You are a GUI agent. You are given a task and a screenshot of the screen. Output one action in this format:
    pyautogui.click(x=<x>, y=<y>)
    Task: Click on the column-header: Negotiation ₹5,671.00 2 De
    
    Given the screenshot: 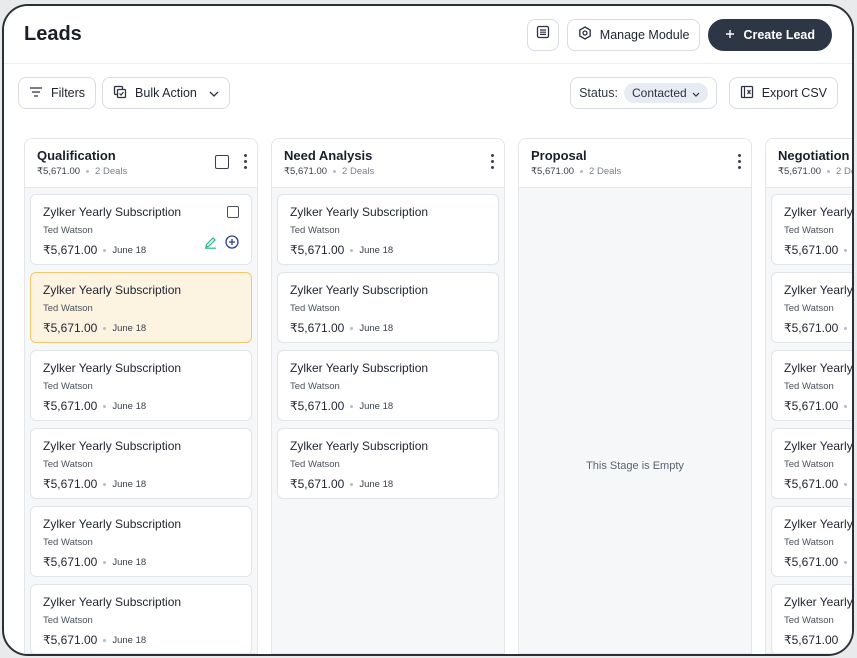 What is the action you would take?
    pyautogui.click(x=809, y=163)
    